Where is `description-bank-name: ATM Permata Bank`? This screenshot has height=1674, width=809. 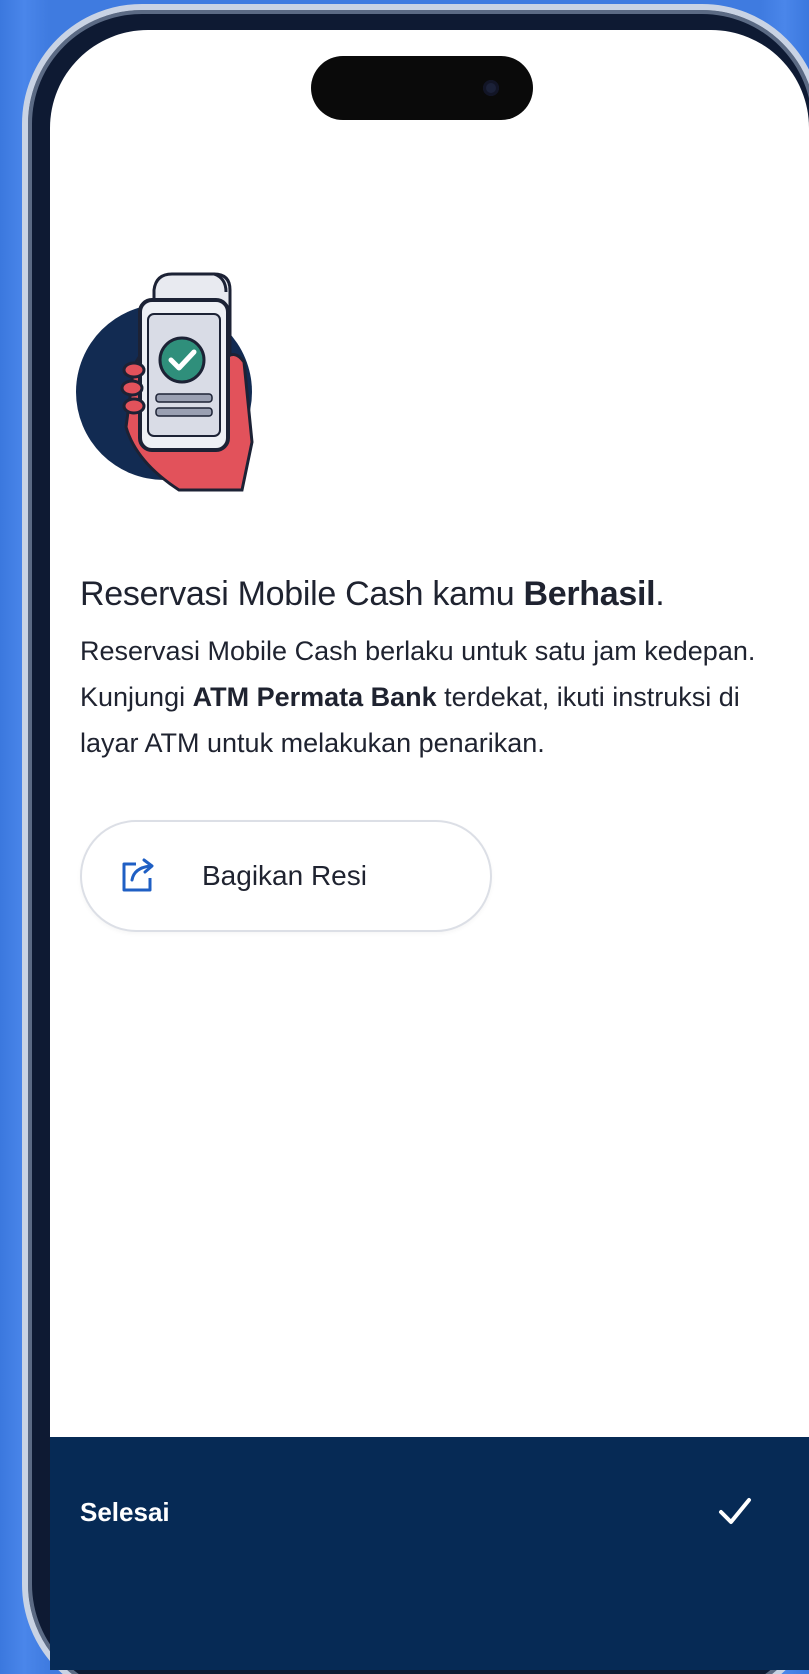 description-bank-name: ATM Permata Bank is located at coordinates (314, 697).